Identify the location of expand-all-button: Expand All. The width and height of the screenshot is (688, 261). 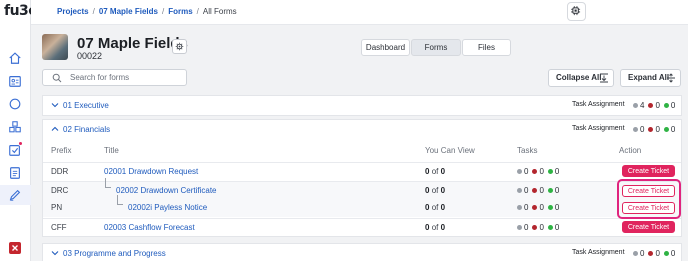
(650, 78).